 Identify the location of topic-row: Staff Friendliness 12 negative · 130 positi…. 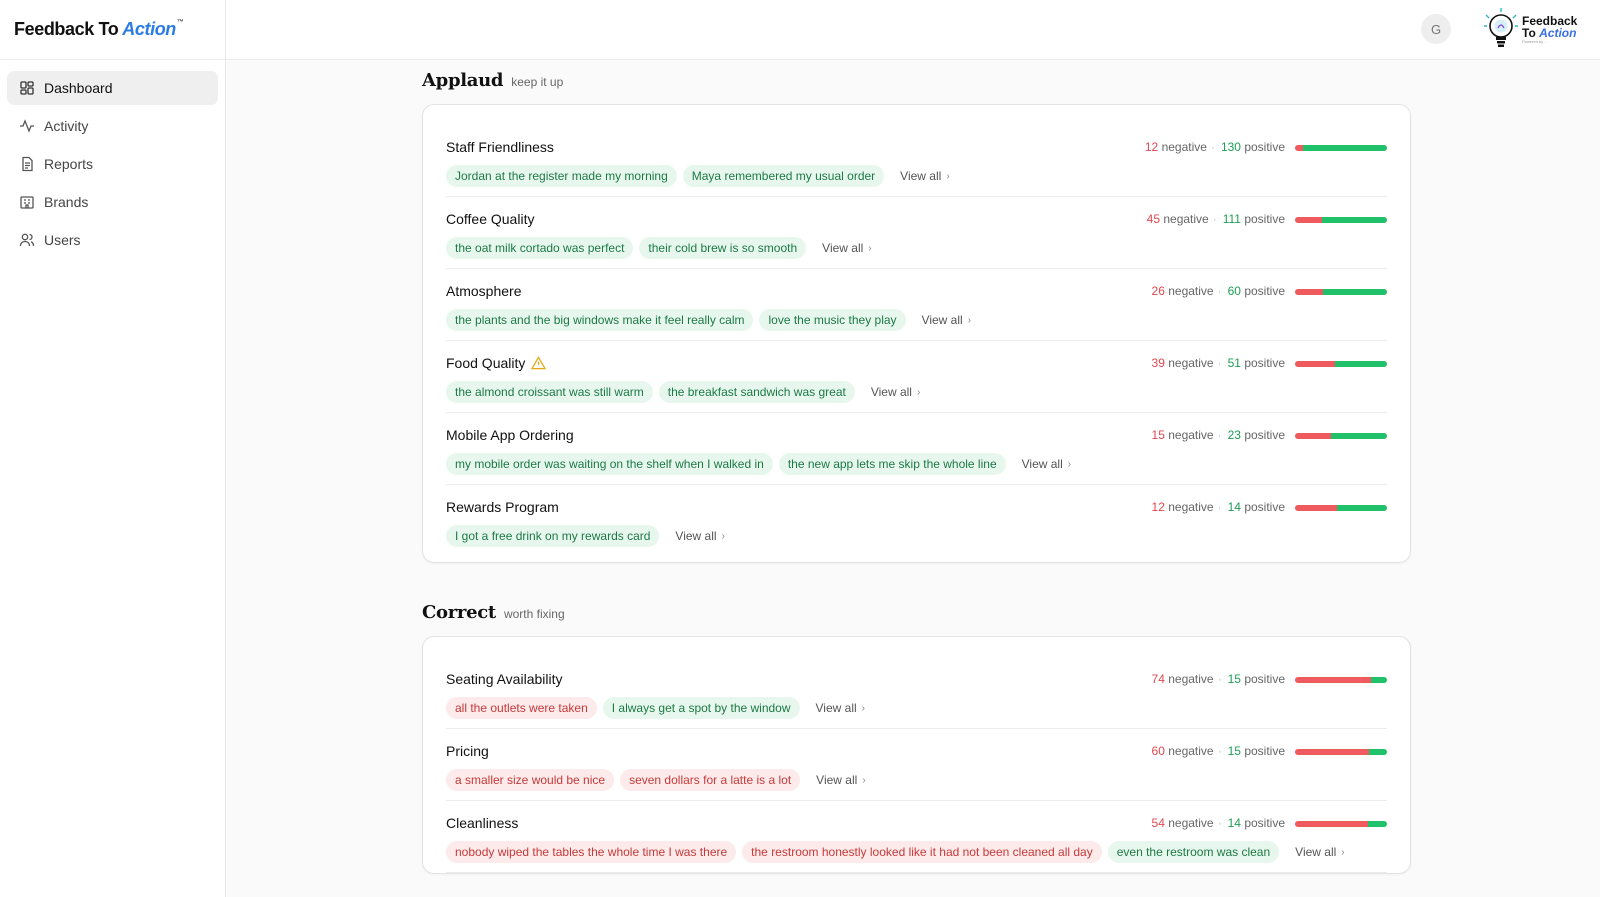
(916, 161).